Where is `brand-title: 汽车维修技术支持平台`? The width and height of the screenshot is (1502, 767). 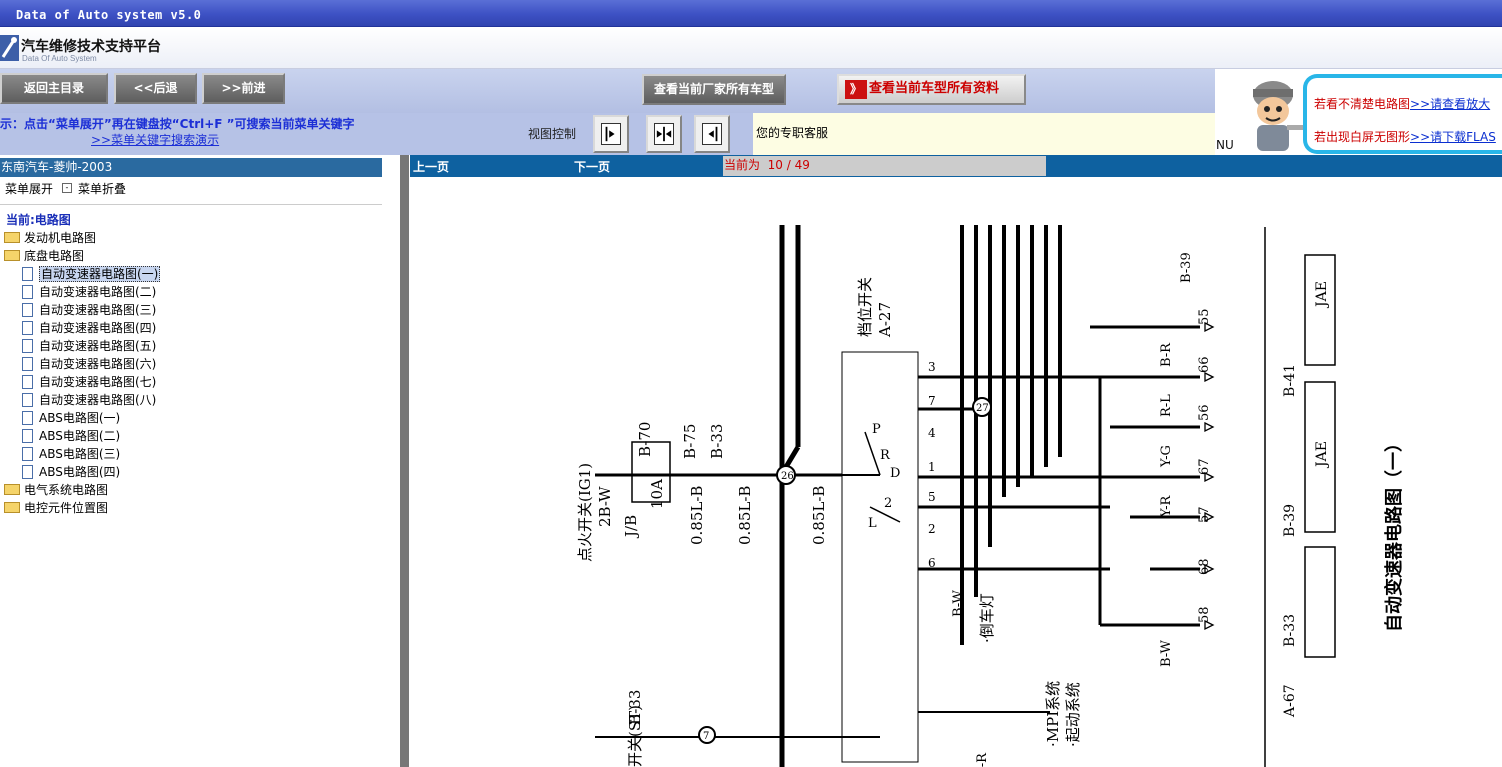
brand-title: 汽车维修技术支持平台 is located at coordinates (91, 47).